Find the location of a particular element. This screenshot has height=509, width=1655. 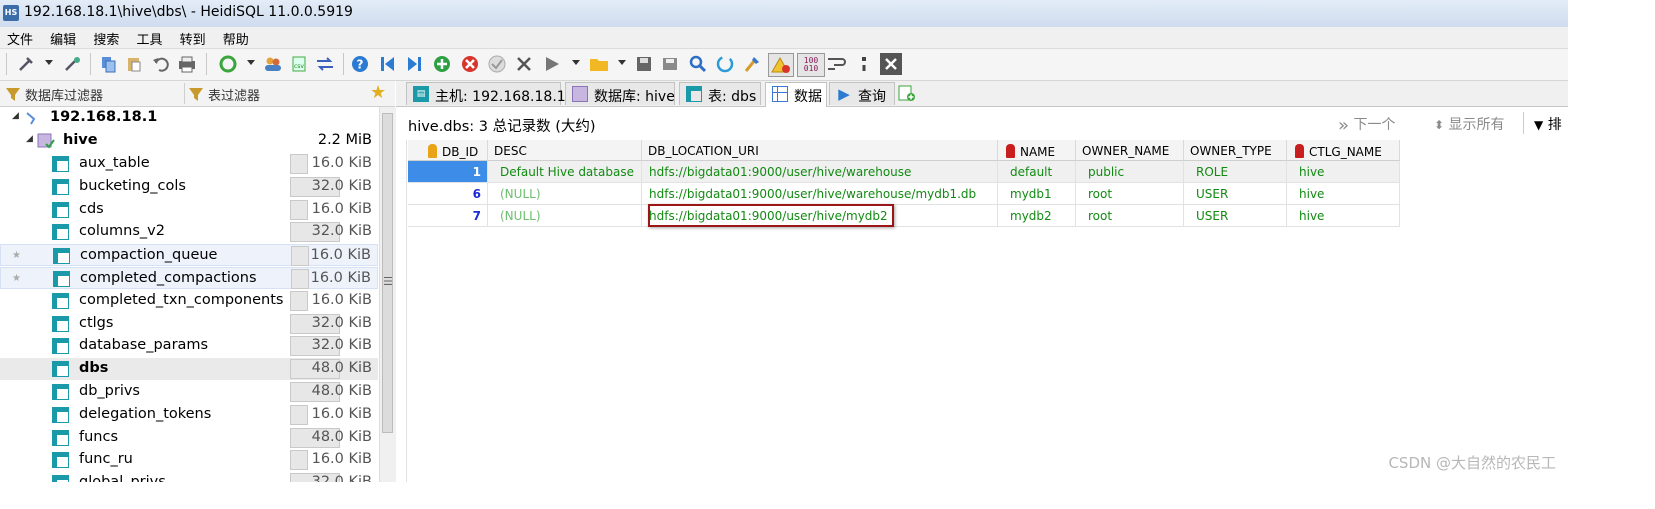

grid-cell-db-id: 6 is located at coordinates (448, 194).